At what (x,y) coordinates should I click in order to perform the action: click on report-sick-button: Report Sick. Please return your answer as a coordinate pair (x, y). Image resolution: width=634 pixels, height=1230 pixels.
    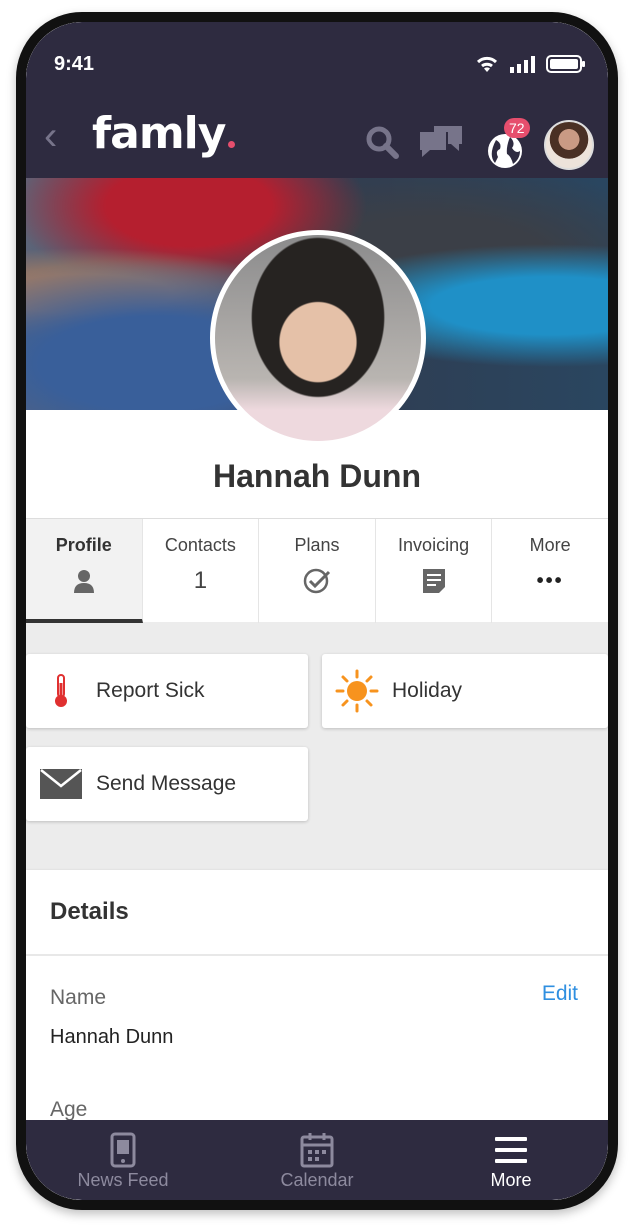
    Looking at the image, I should click on (167, 691).